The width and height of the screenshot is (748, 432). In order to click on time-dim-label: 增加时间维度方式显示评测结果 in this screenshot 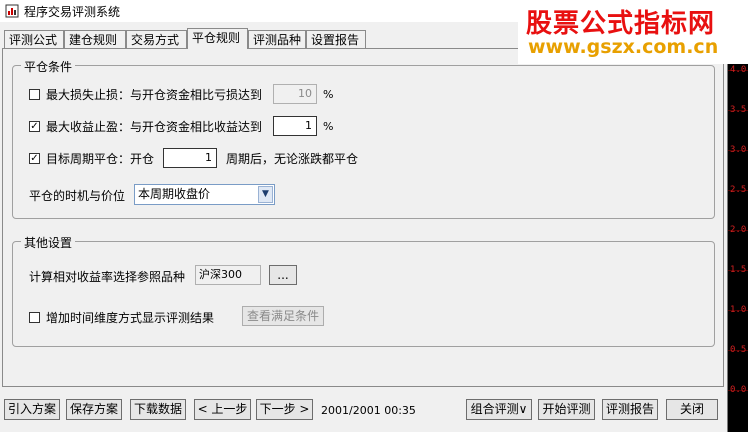, I will do `click(130, 318)`.